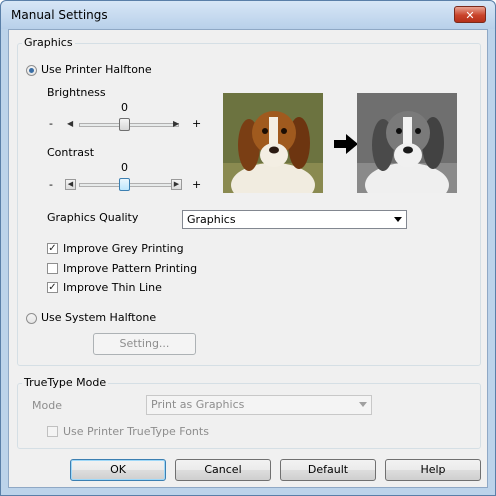  Describe the element at coordinates (70, 123) in the screenshot. I see `brightness-left-arrow-icon: ◀` at that location.